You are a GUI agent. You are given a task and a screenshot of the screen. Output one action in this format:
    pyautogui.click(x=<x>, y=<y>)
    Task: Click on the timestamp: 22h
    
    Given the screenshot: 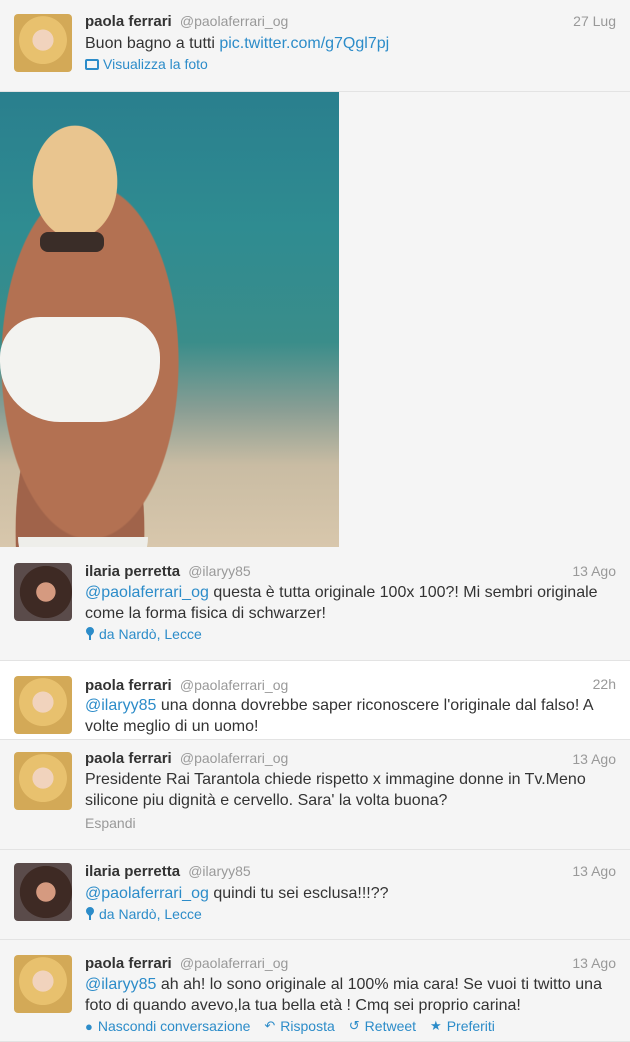 What is the action you would take?
    pyautogui.click(x=604, y=684)
    